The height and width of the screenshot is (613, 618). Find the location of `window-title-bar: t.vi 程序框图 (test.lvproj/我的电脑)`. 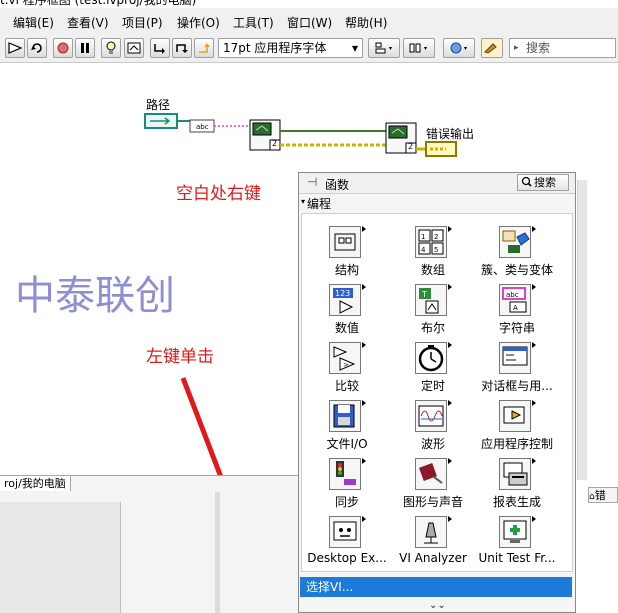

window-title-bar: t.vi 程序框图 (test.lvproj/我的电脑) is located at coordinates (309, 4).